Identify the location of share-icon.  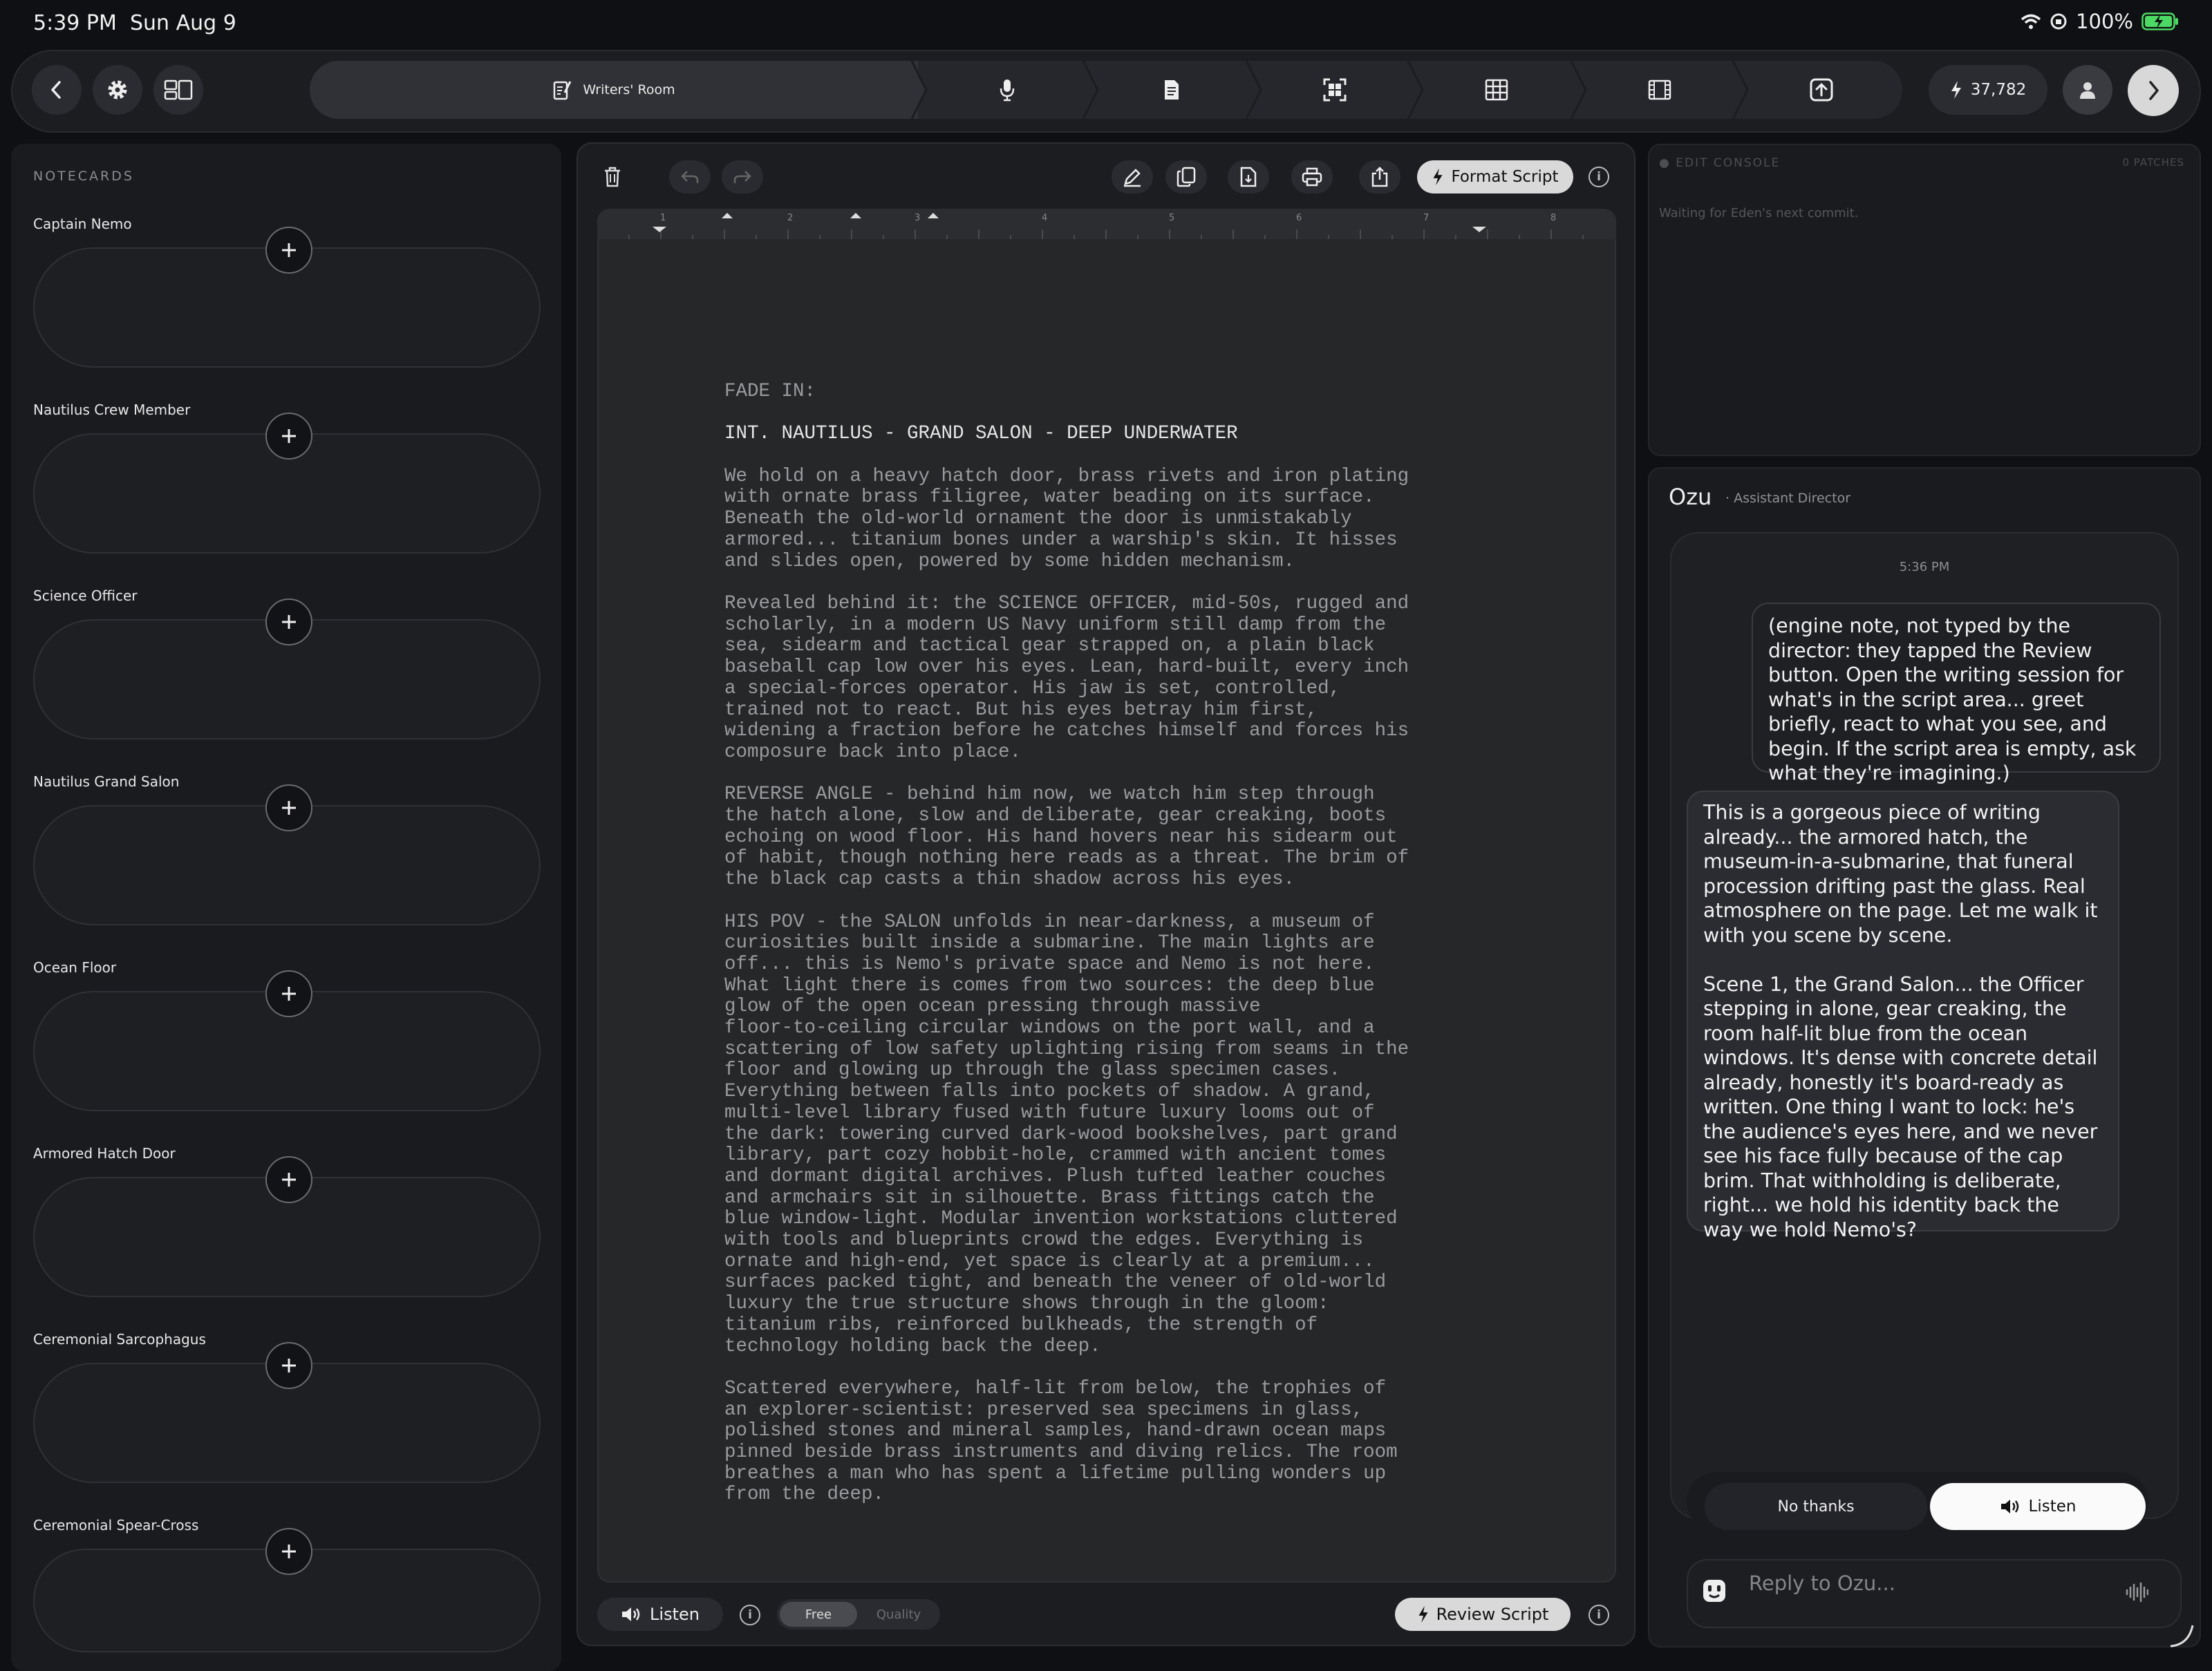
(1379, 177).